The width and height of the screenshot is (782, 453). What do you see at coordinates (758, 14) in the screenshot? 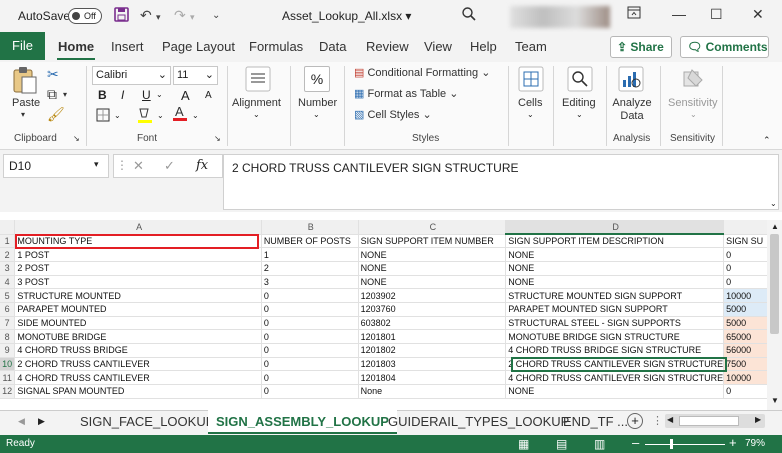
I see `close-icon: ✕` at bounding box center [758, 14].